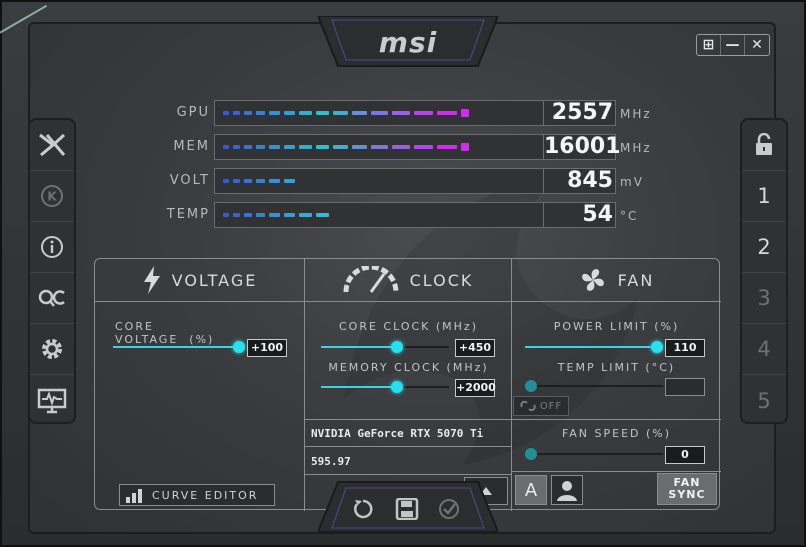 The height and width of the screenshot is (547, 806). What do you see at coordinates (757, 45) in the screenshot?
I see `close-button: ✕` at bounding box center [757, 45].